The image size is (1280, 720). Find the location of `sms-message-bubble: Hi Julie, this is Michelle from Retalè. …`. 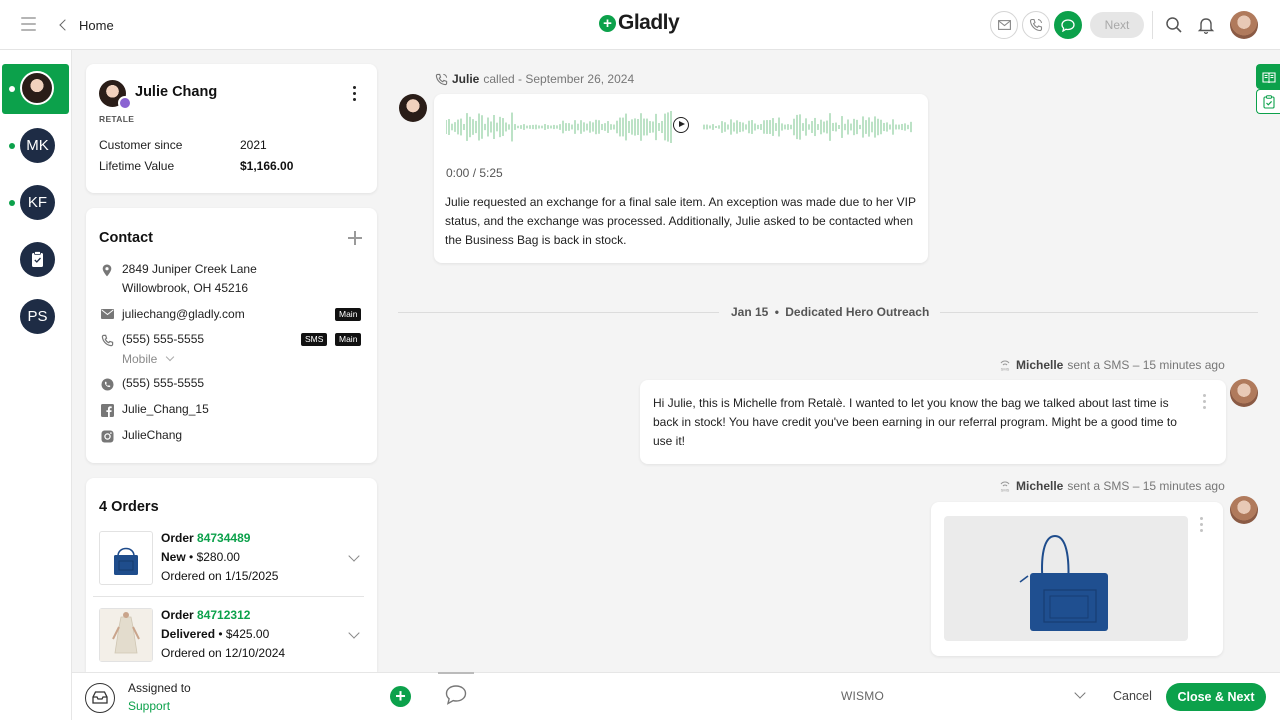

sms-message-bubble: Hi Julie, this is Michelle from Retalè. … is located at coordinates (933, 422).